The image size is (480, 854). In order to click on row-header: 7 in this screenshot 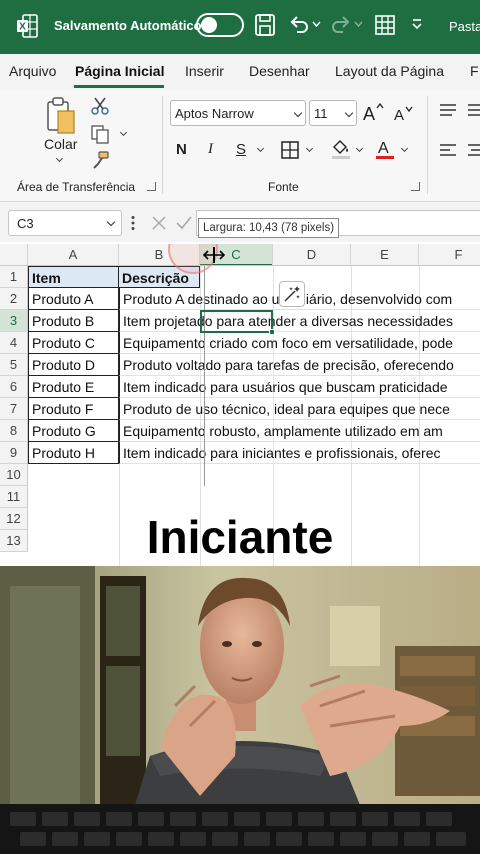, I will do `click(14, 409)`.